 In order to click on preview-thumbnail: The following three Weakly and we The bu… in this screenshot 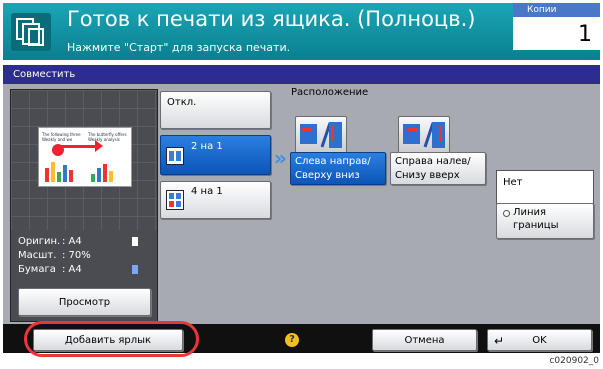, I will do `click(85, 157)`.